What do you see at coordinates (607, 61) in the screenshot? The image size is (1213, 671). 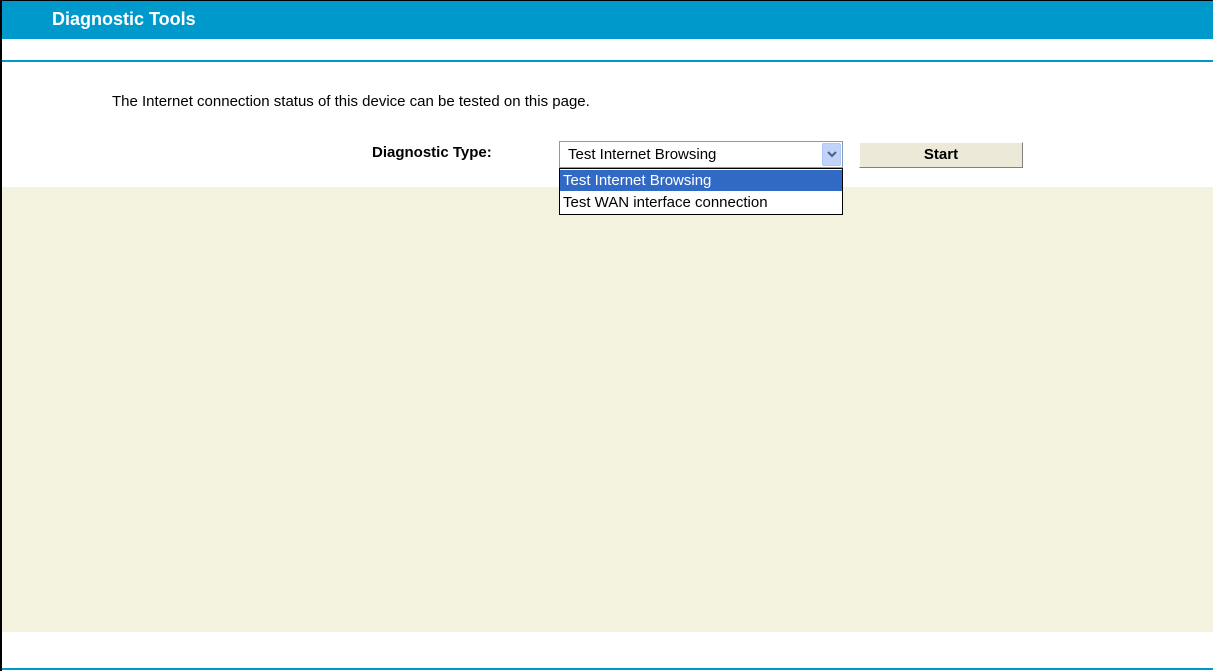 I see `separator-line` at bounding box center [607, 61].